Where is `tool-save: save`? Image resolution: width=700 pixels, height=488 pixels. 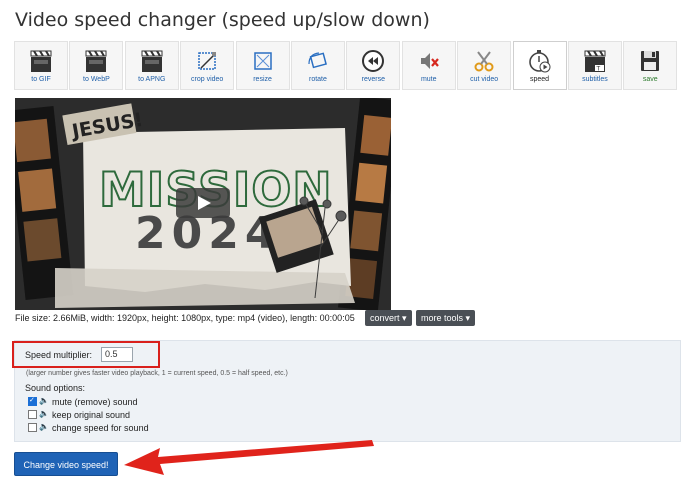
tool-save: save is located at coordinates (650, 65).